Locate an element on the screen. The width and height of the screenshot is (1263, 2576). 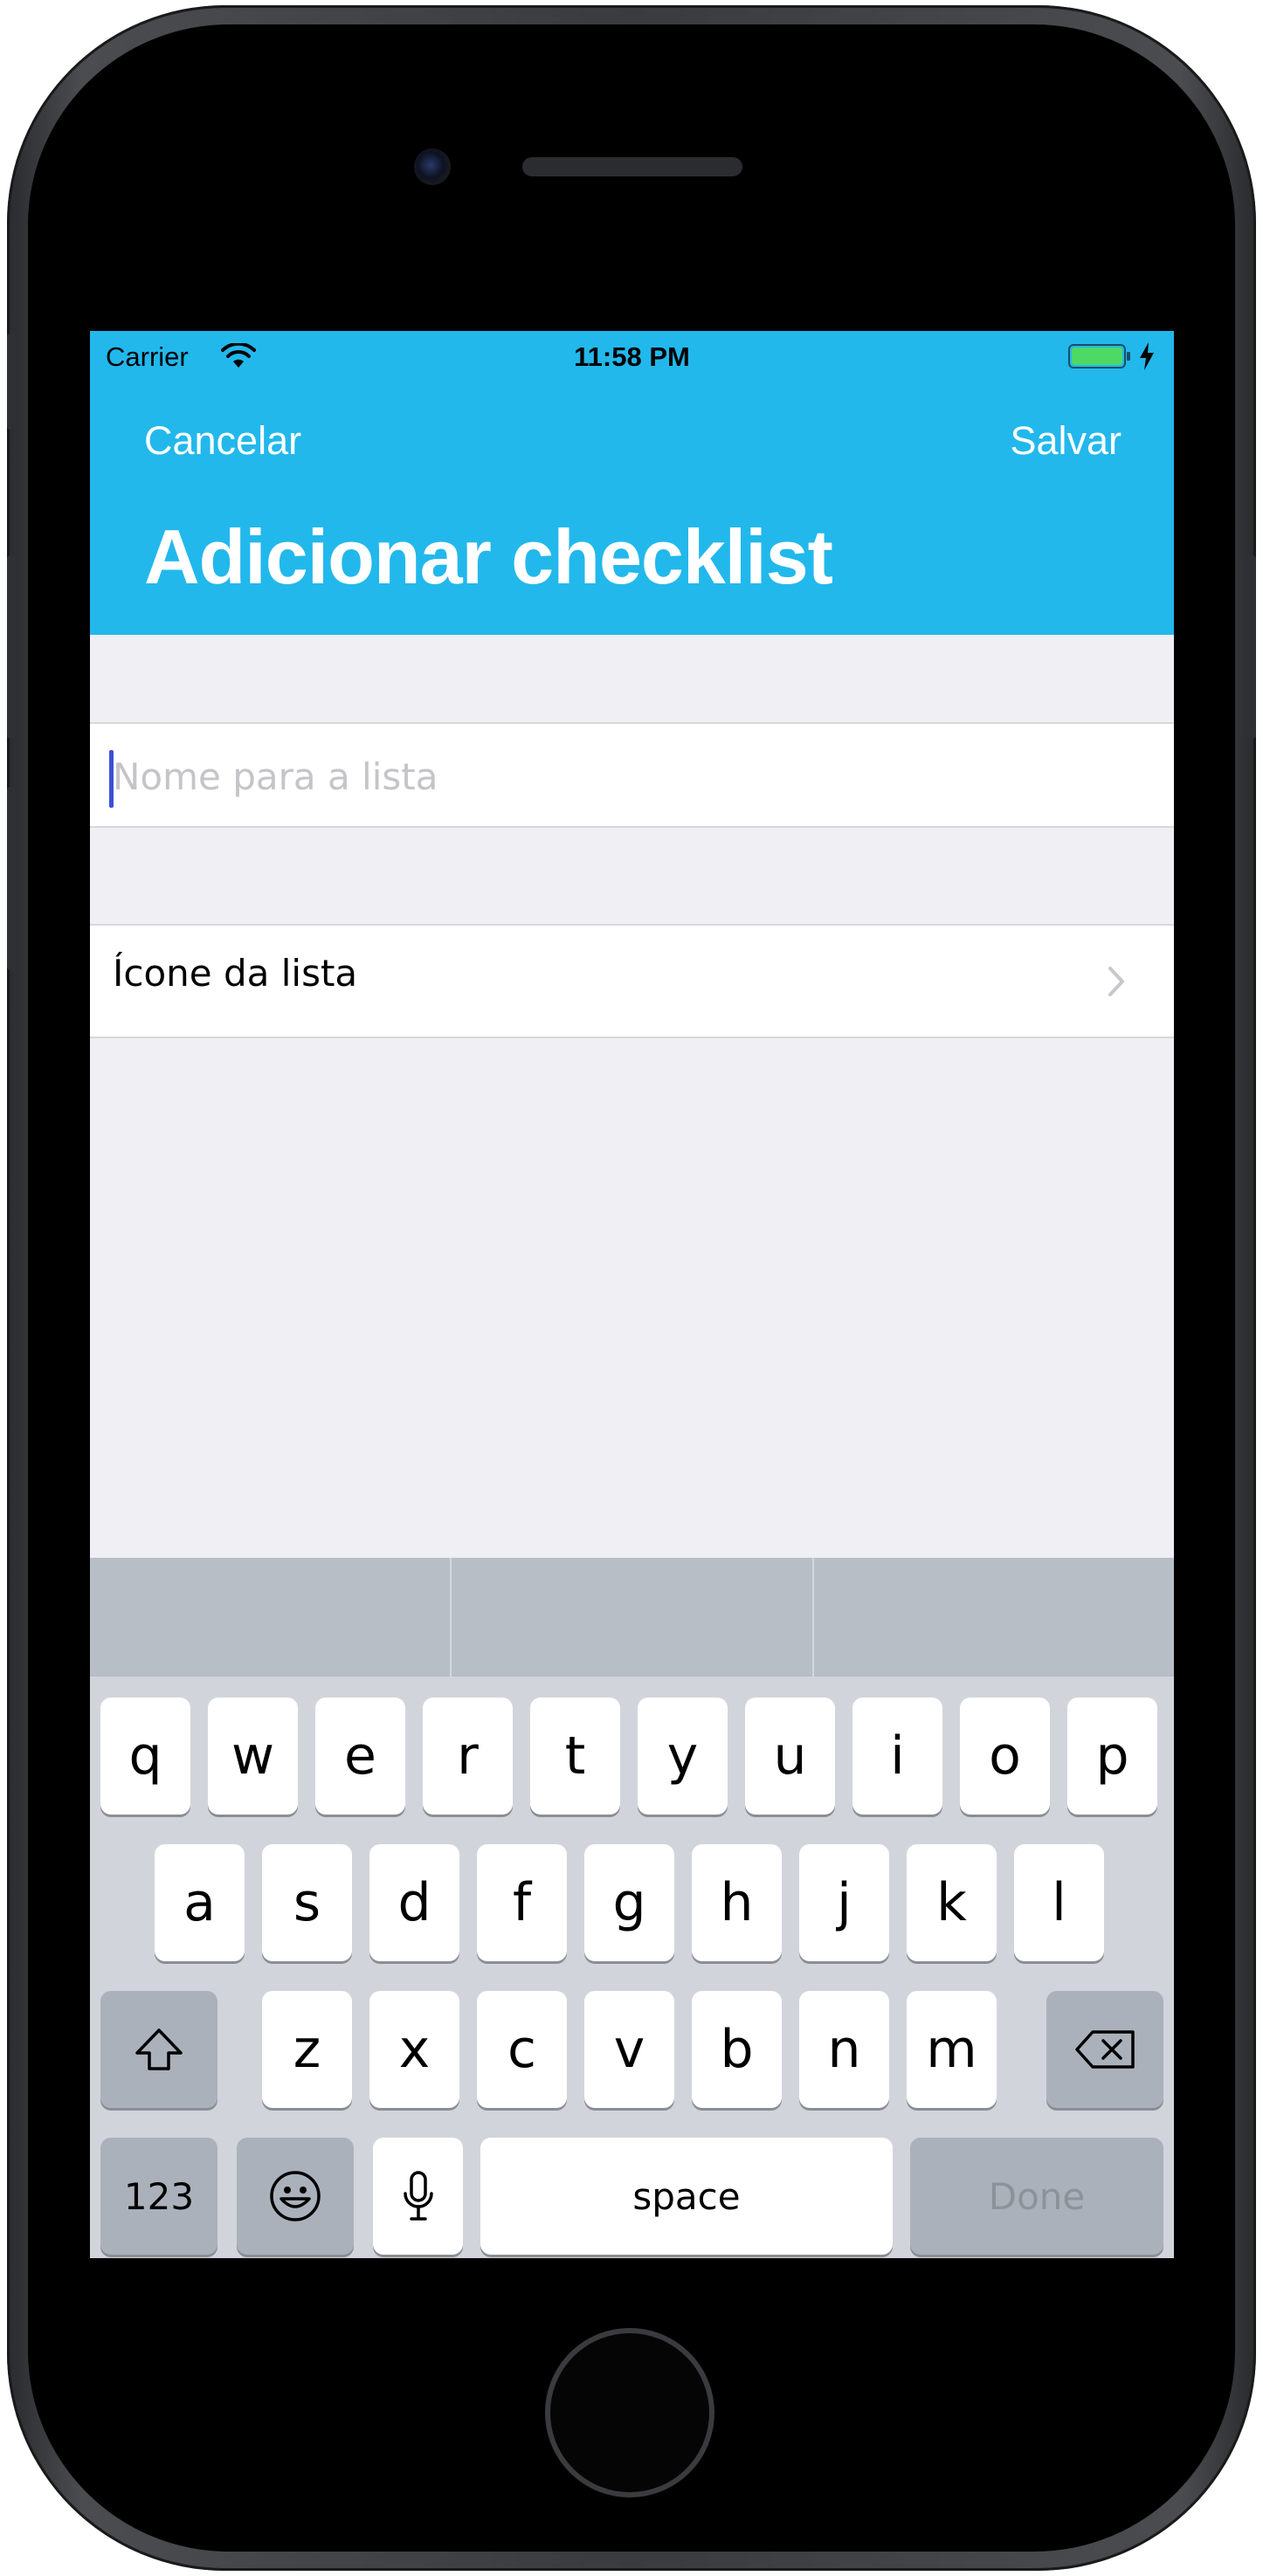
list-icon-row: Ícone da lista is located at coordinates (632, 981).